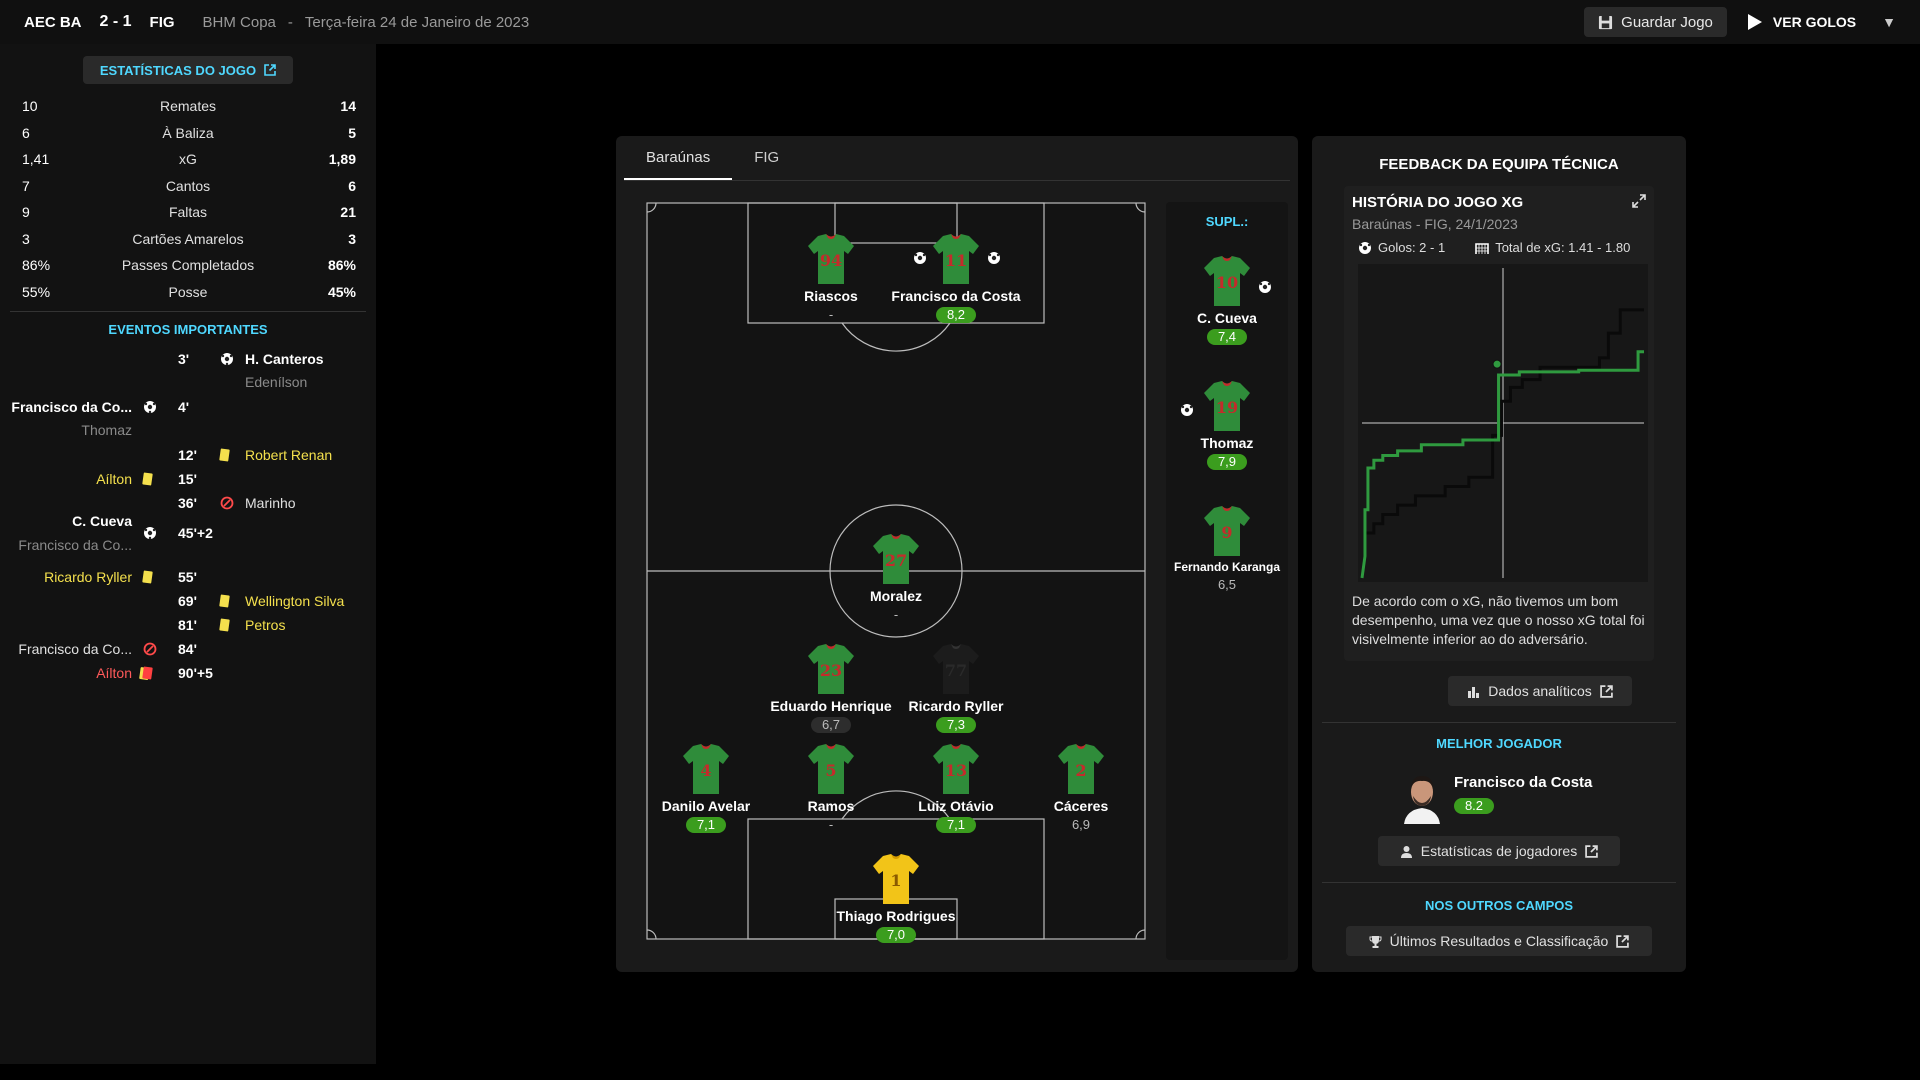  What do you see at coordinates (678, 158) in the screenshot?
I see `tab-home-team: Baraúnas` at bounding box center [678, 158].